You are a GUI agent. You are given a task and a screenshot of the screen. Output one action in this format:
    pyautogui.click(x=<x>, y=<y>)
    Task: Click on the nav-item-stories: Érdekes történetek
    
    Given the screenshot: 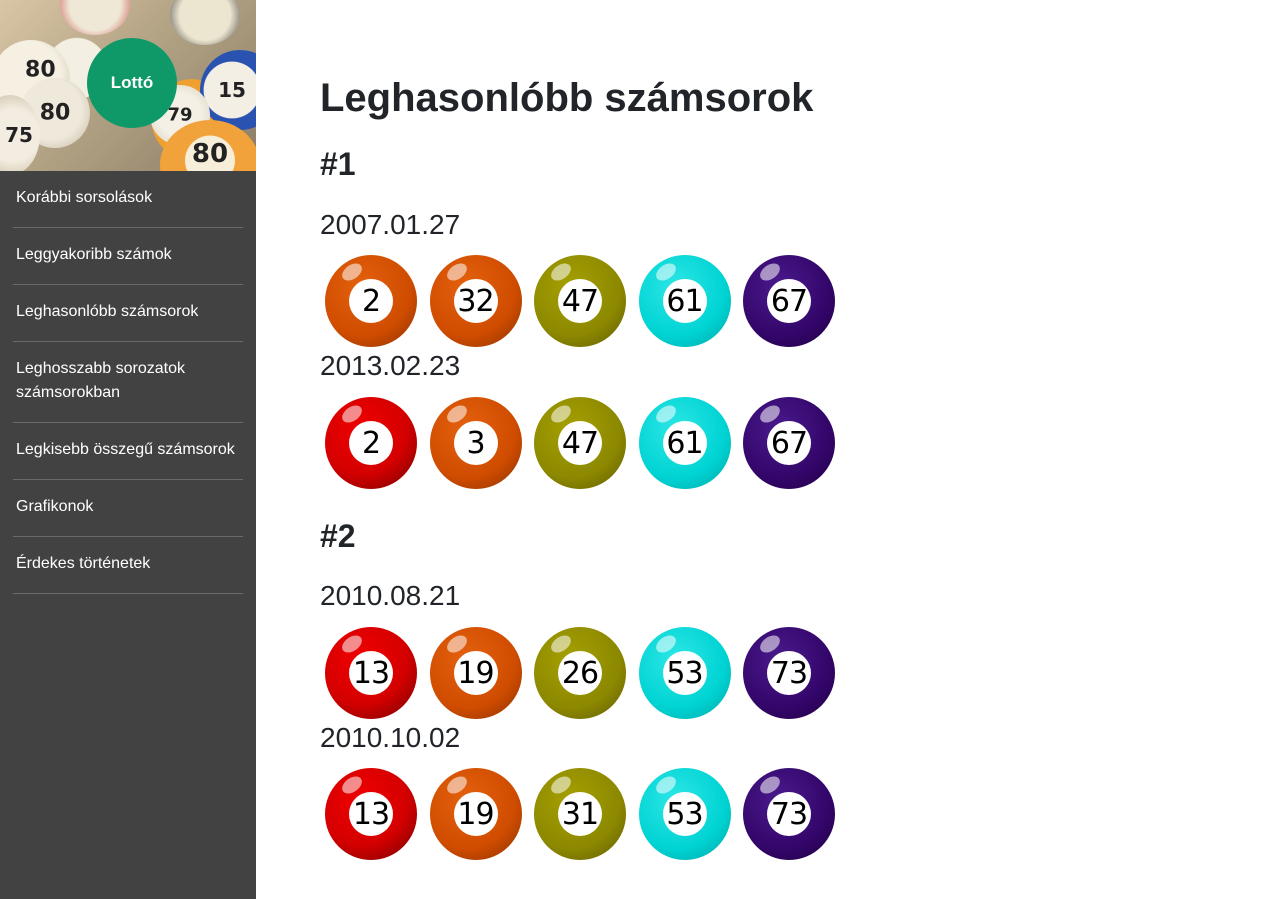 What is the action you would take?
    pyautogui.click(x=128, y=565)
    